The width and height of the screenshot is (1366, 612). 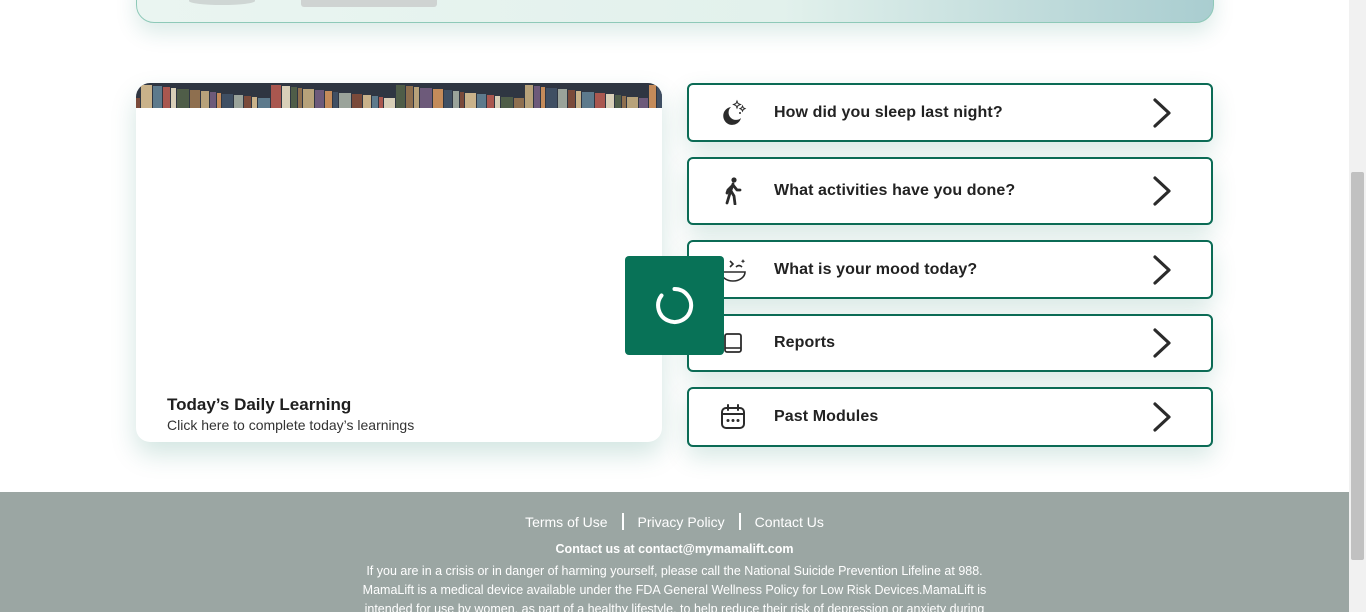 I want to click on calendar-icon, so click(x=733, y=416).